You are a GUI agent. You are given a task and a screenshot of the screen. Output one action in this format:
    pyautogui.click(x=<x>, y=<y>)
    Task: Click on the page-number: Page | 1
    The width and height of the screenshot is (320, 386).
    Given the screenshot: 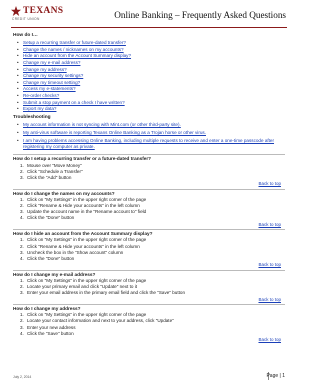 What is the action you would take?
    pyautogui.click(x=275, y=376)
    